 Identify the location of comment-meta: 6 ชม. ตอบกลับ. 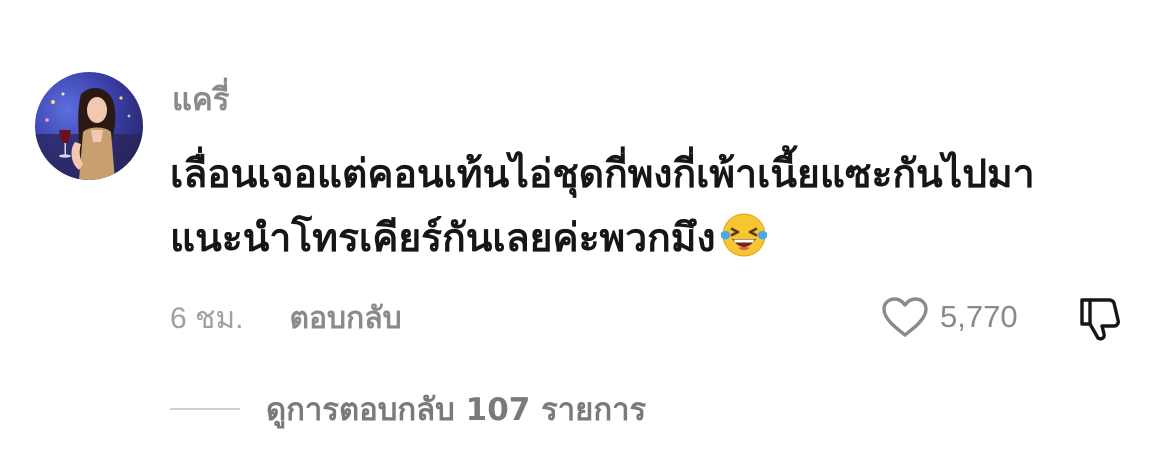
(286, 318).